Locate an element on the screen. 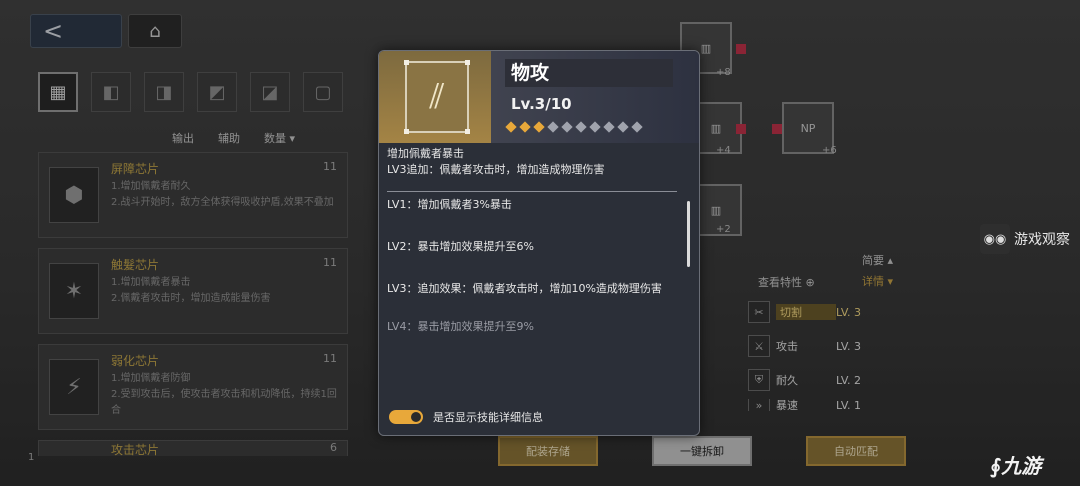  claw-skill-icon: ⫽ is located at coordinates (437, 97).